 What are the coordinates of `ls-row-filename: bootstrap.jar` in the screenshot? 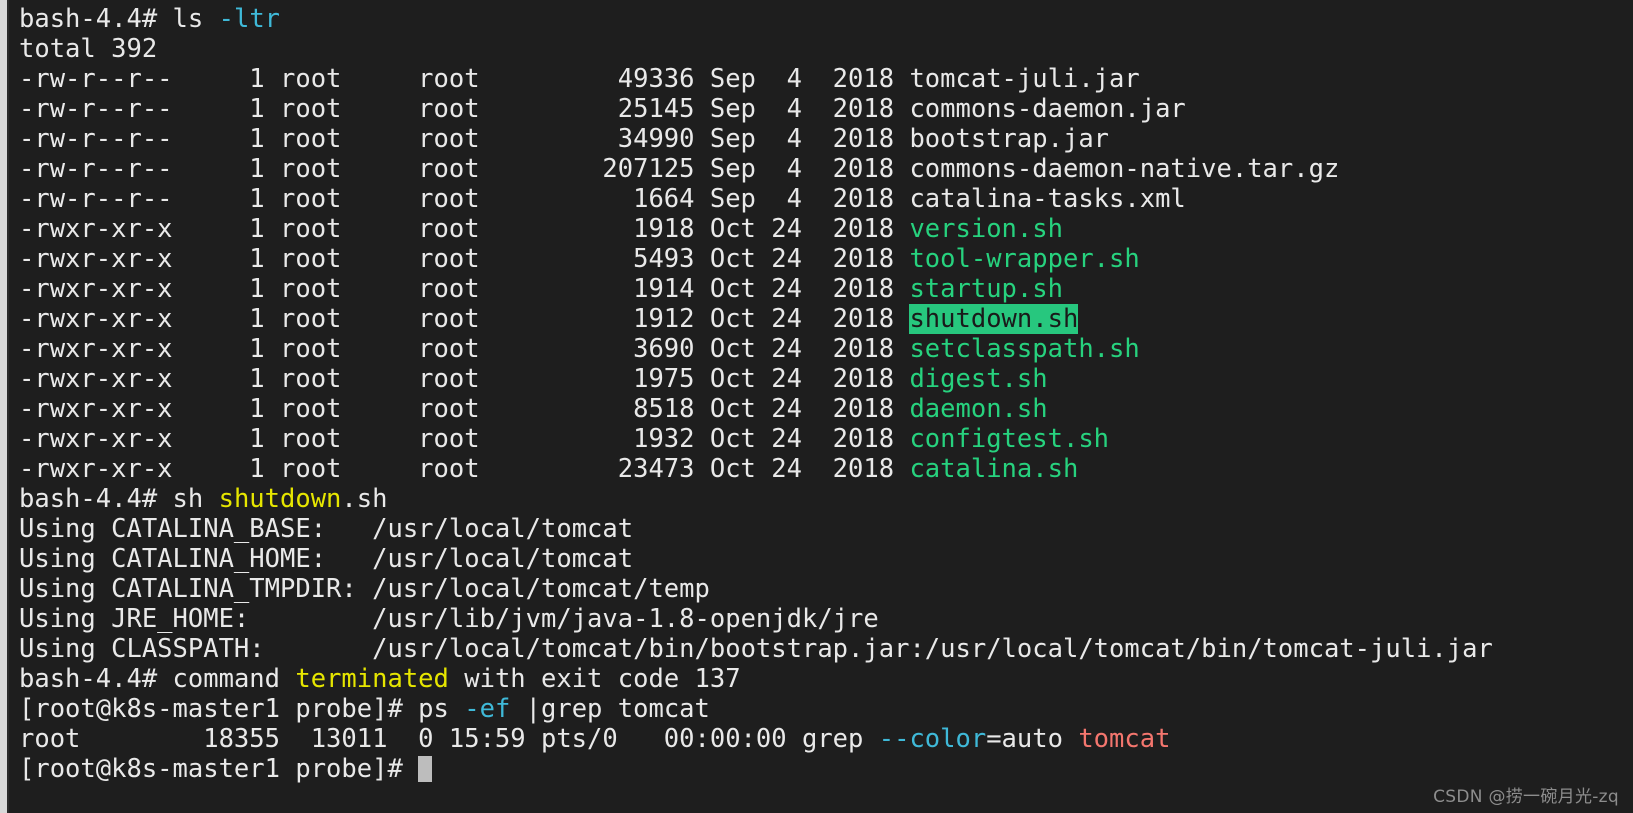 It's located at (1009, 139).